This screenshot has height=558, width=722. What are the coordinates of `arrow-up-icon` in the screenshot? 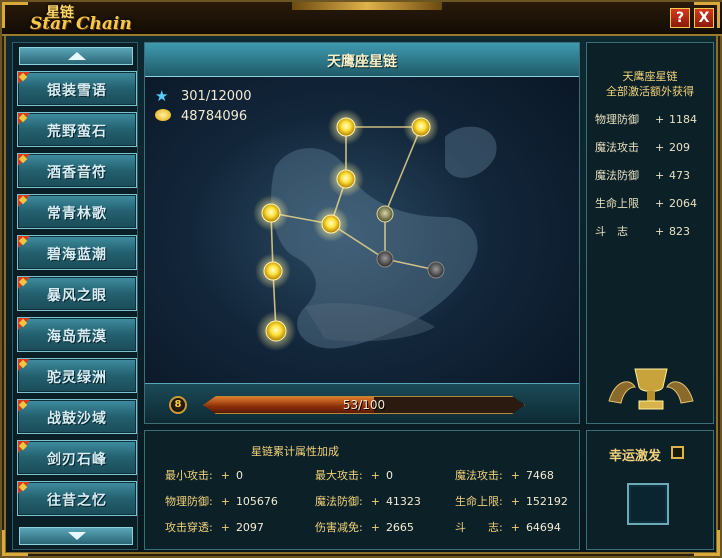 It's located at (77, 56).